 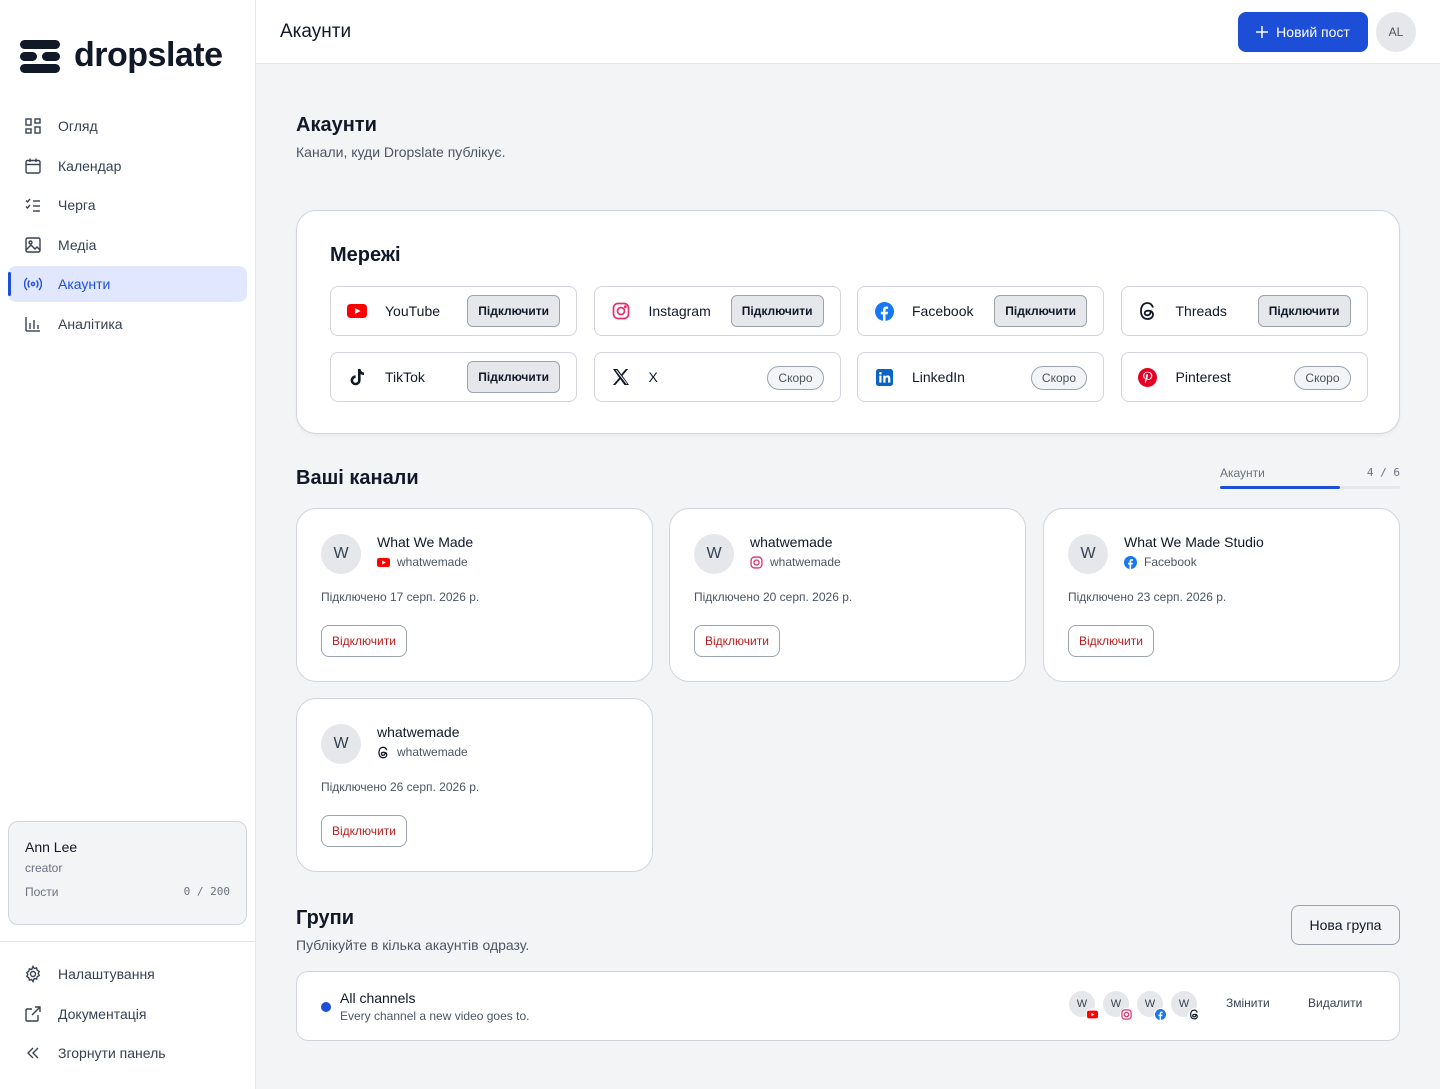 What do you see at coordinates (1130, 562) in the screenshot?
I see `facebook-icon` at bounding box center [1130, 562].